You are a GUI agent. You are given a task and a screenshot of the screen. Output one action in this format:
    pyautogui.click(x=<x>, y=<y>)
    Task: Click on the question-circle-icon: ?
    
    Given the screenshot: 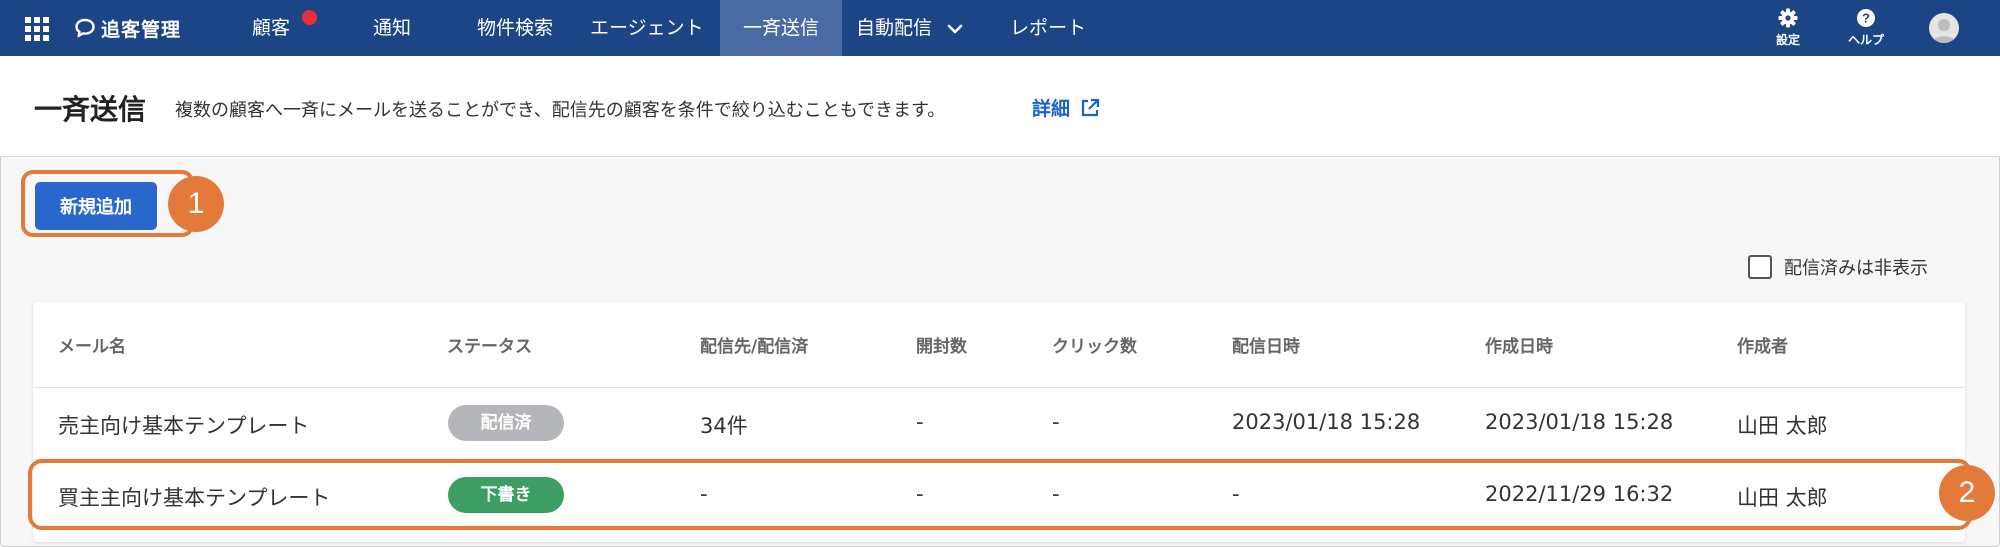 What is the action you would take?
    pyautogui.click(x=1866, y=18)
    